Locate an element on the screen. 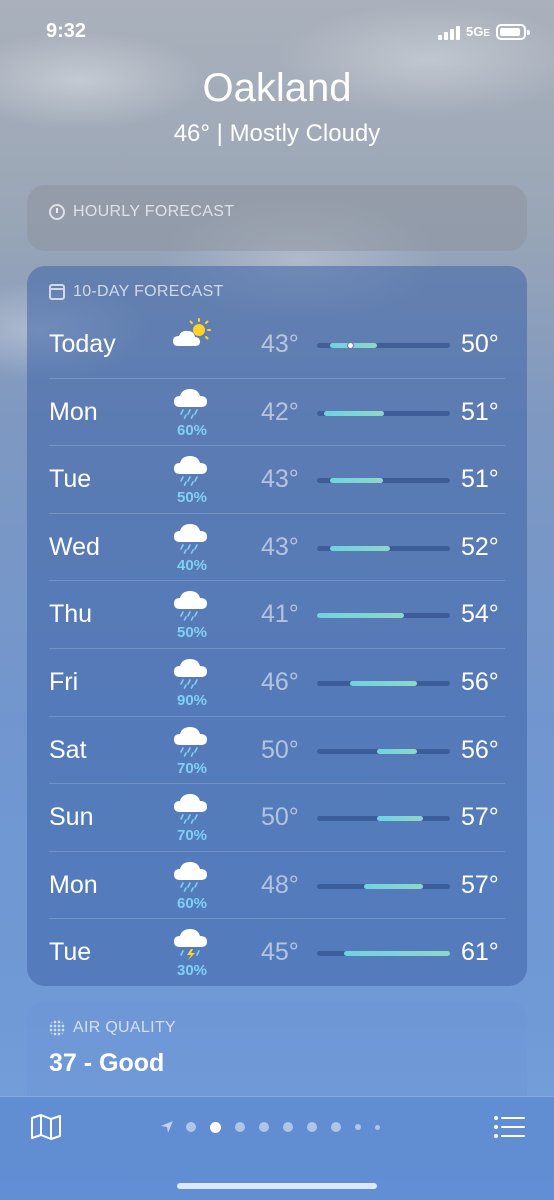  forecast-day: Sun is located at coordinates (71, 817).